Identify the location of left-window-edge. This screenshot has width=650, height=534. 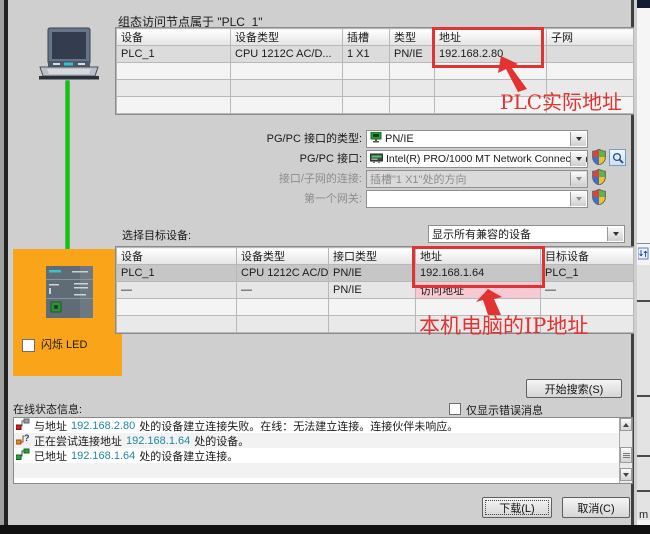
(4, 267).